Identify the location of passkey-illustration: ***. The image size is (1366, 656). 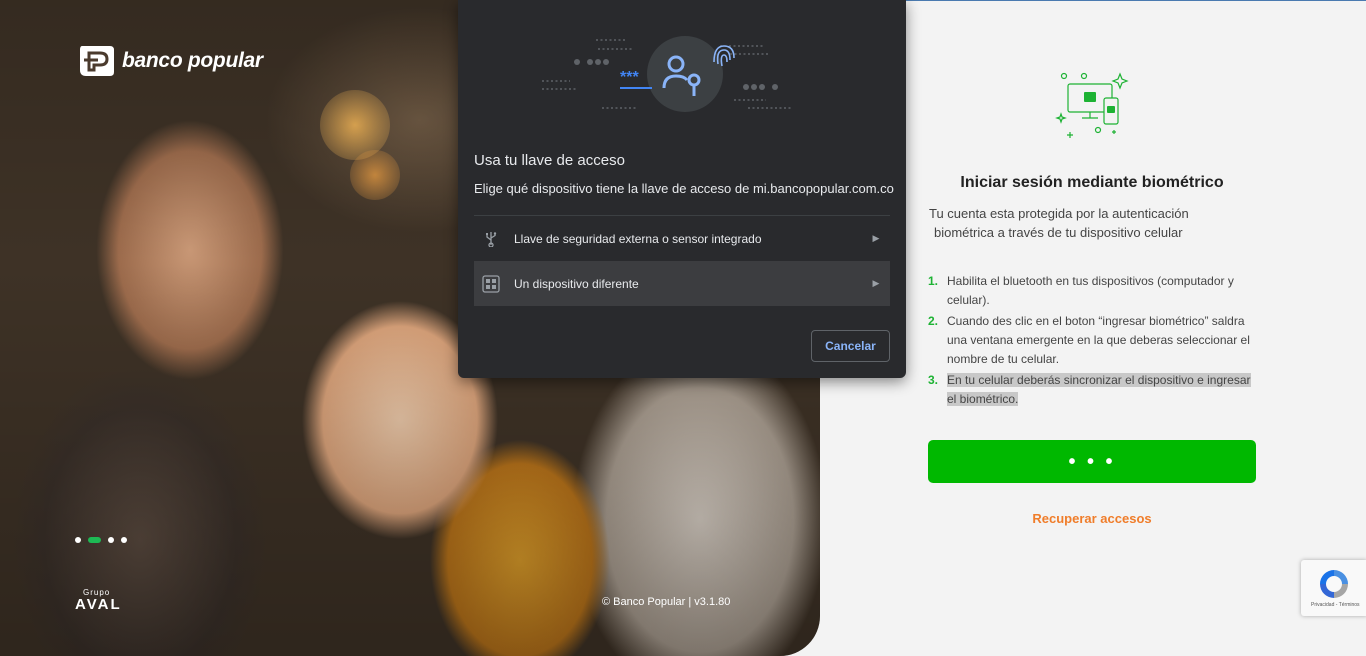
(667, 74).